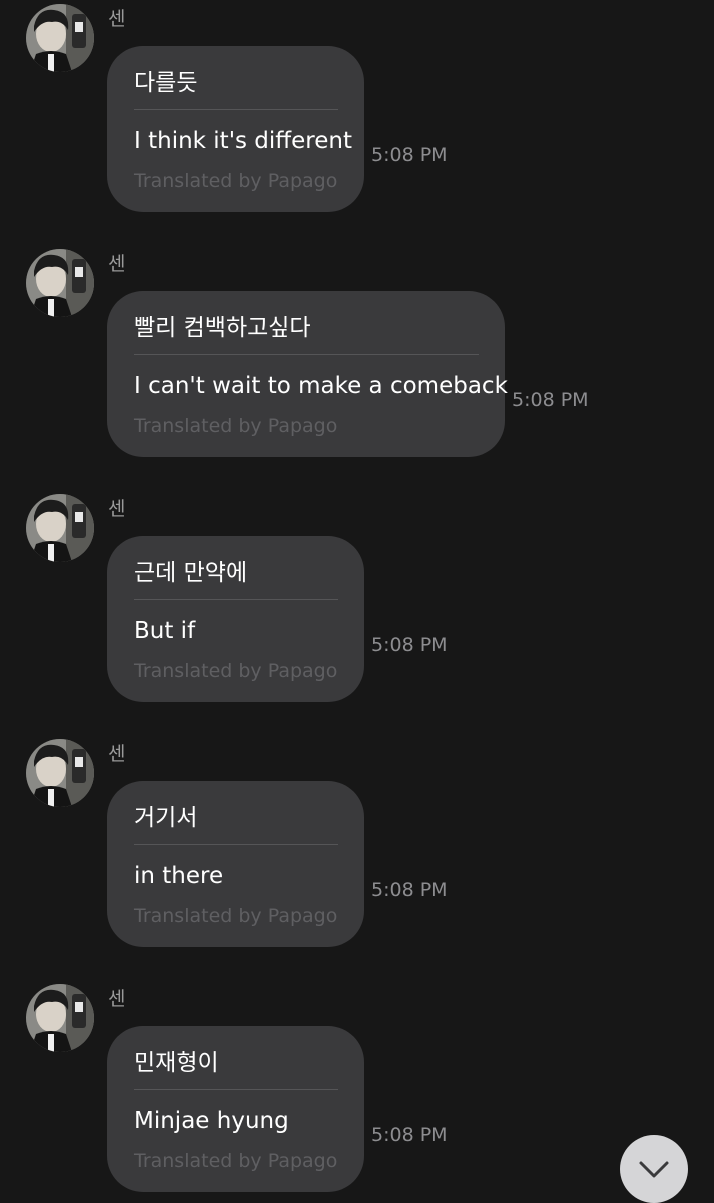 The image size is (714, 1203). I want to click on message-bubble: 민재형이 Minjae hyung Translated by Papago, so click(235, 1109).